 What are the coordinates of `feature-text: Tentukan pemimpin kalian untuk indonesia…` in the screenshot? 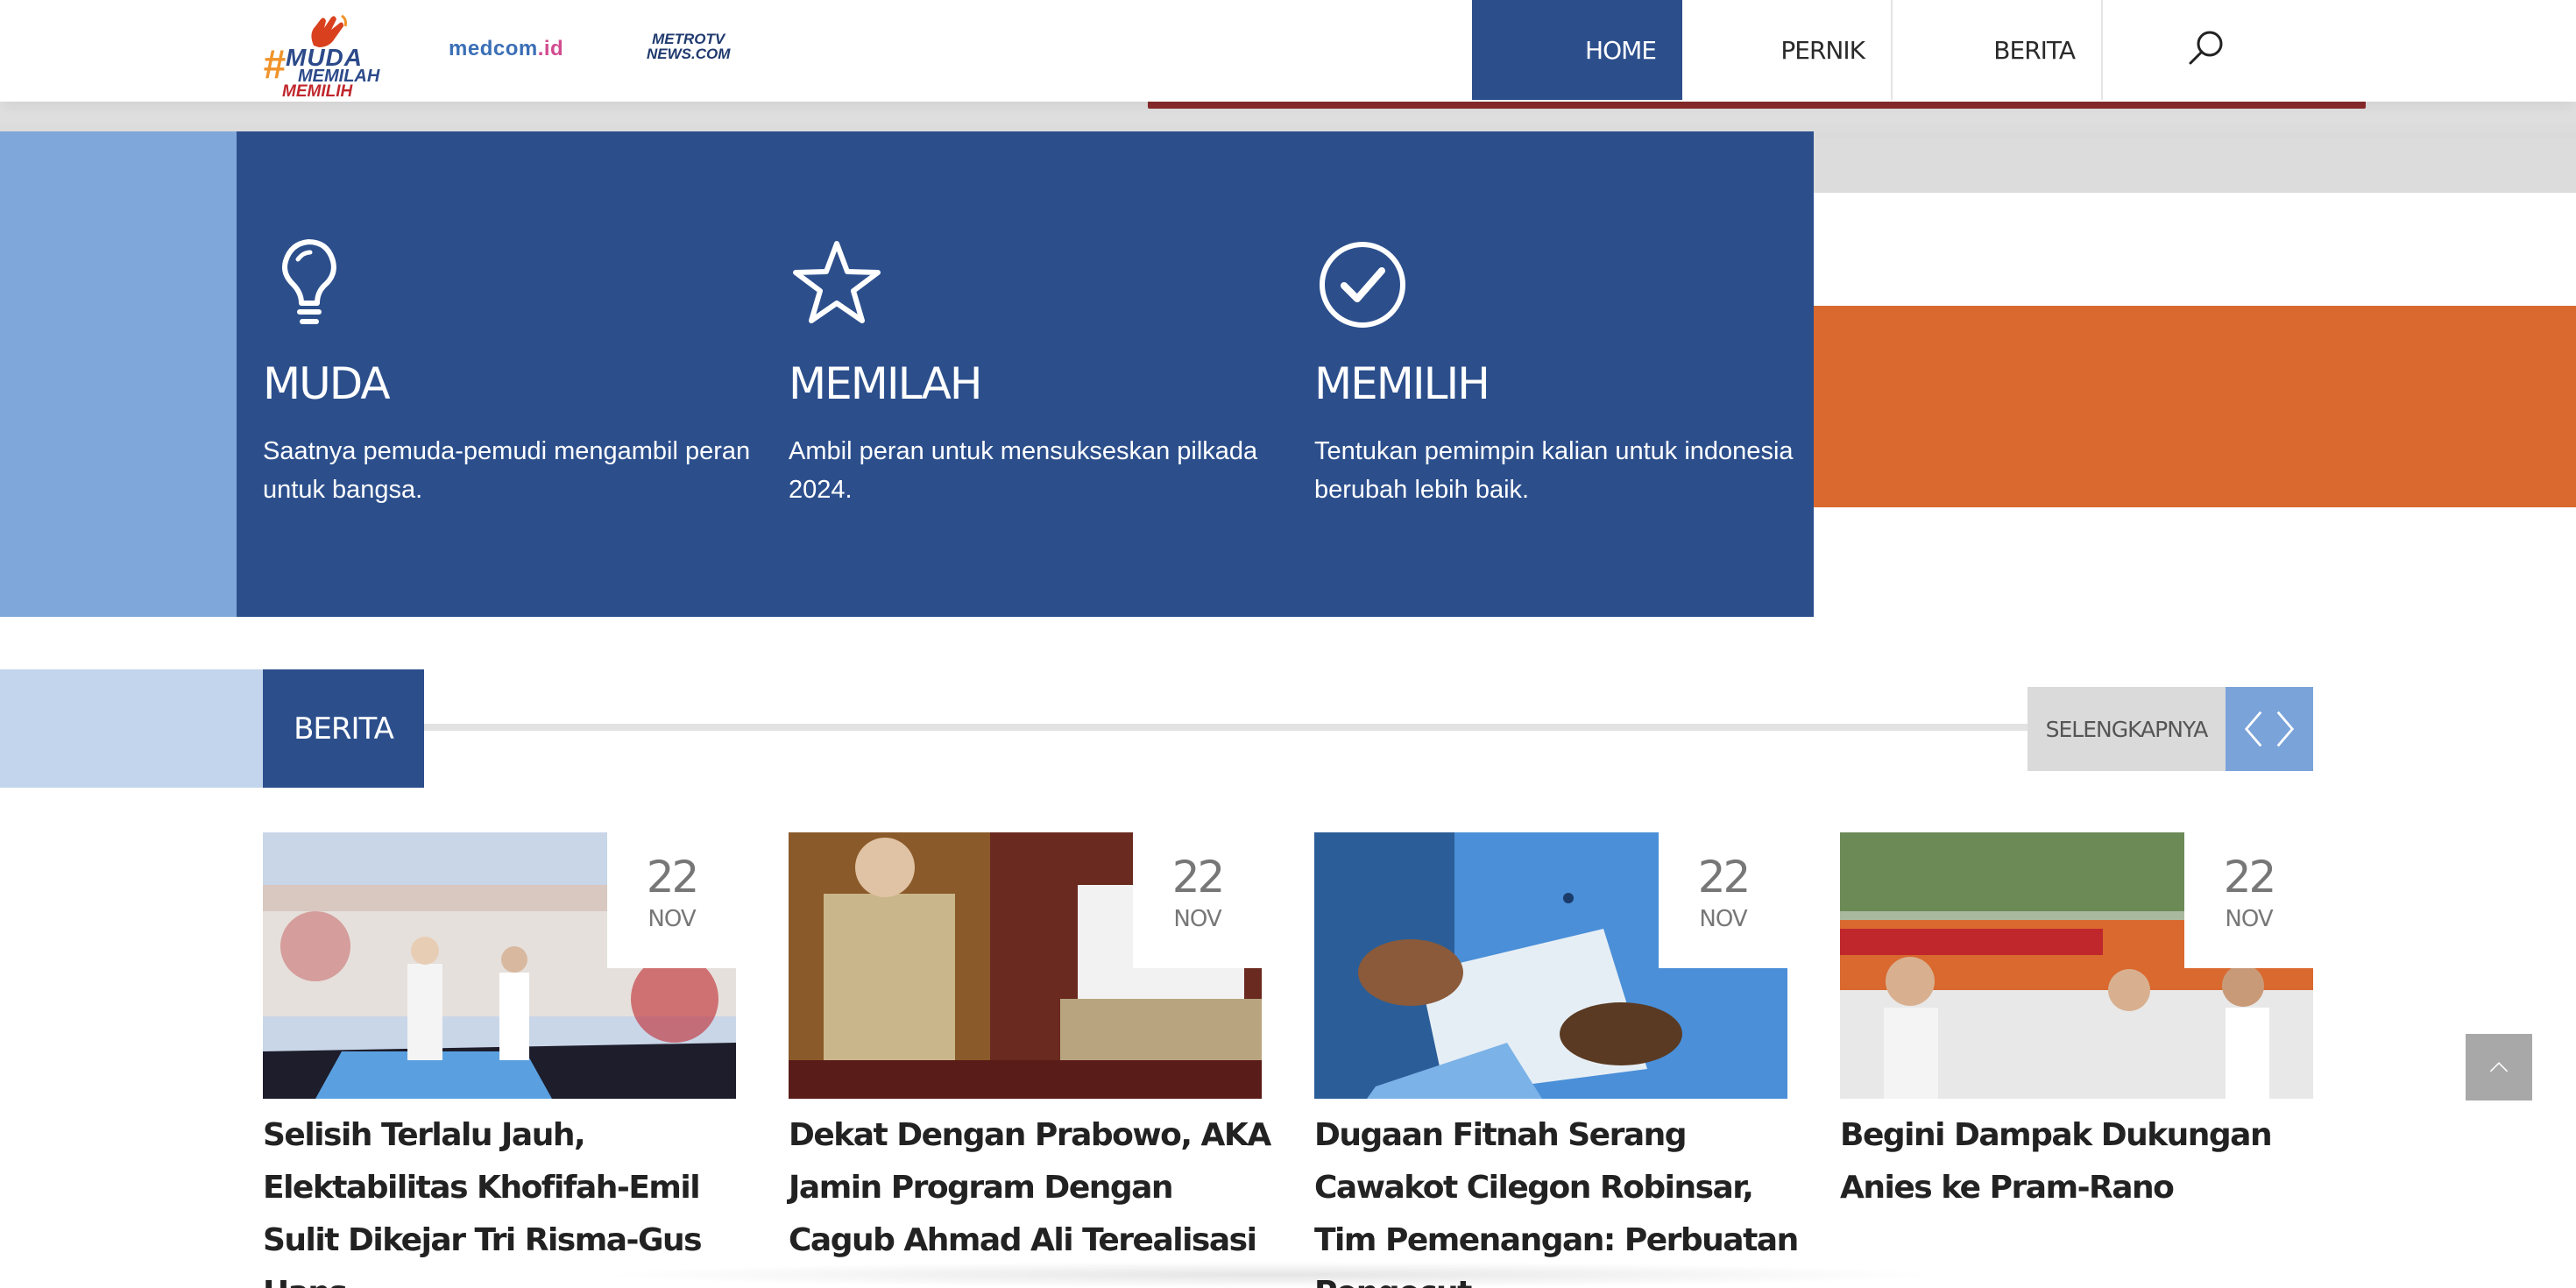 It's located at (1554, 470).